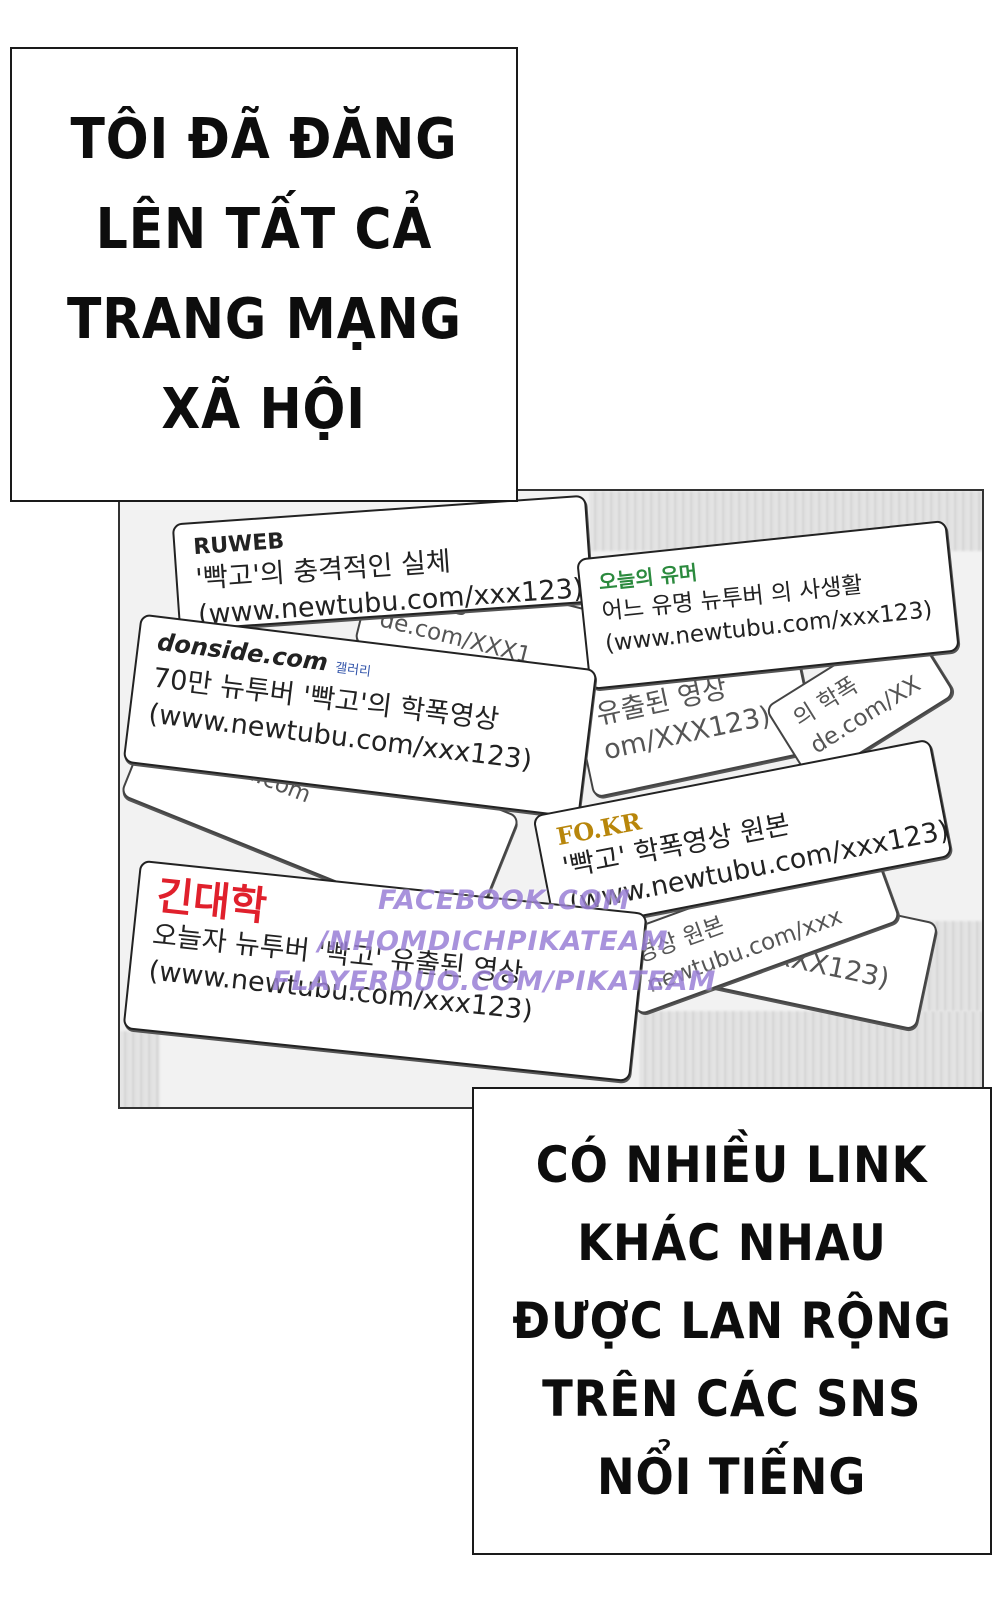 The height and width of the screenshot is (1613, 1000). Describe the element at coordinates (493, 941) in the screenshot. I see `watermark-line: /NHOMDICHPIKATEAM` at that location.